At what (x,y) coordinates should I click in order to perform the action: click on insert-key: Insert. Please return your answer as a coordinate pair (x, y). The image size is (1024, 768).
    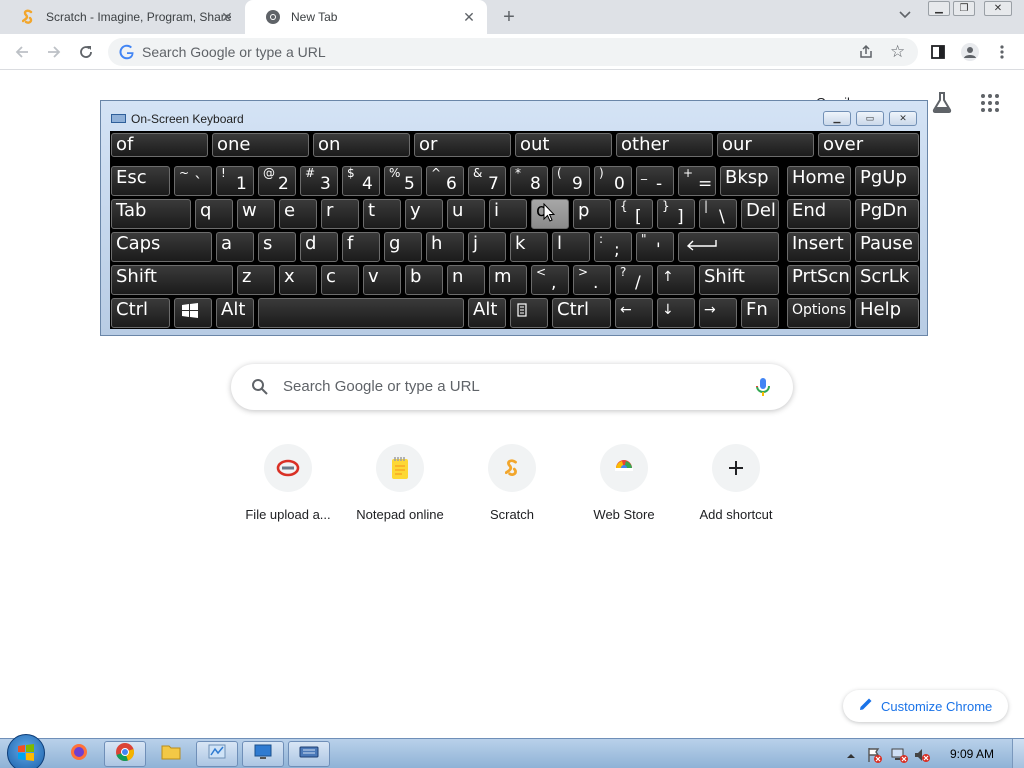
    Looking at the image, I should click on (819, 247).